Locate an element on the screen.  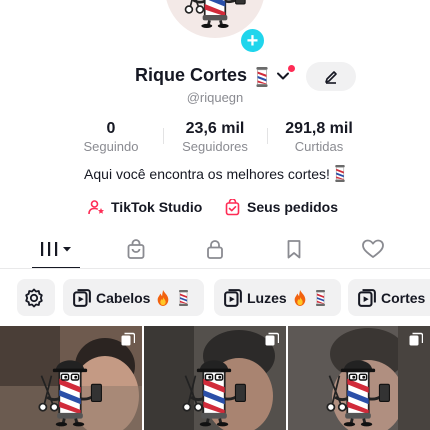
tab-shop is located at coordinates (136, 249).